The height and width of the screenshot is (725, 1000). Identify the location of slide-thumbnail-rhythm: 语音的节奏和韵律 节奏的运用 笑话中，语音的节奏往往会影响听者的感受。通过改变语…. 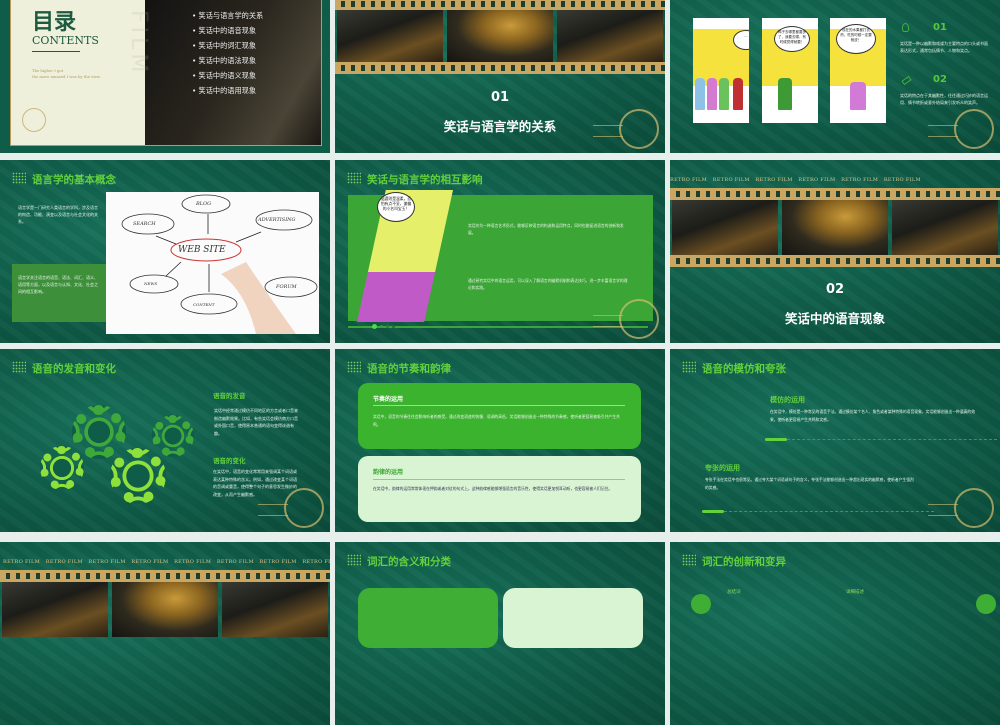
(500, 440).